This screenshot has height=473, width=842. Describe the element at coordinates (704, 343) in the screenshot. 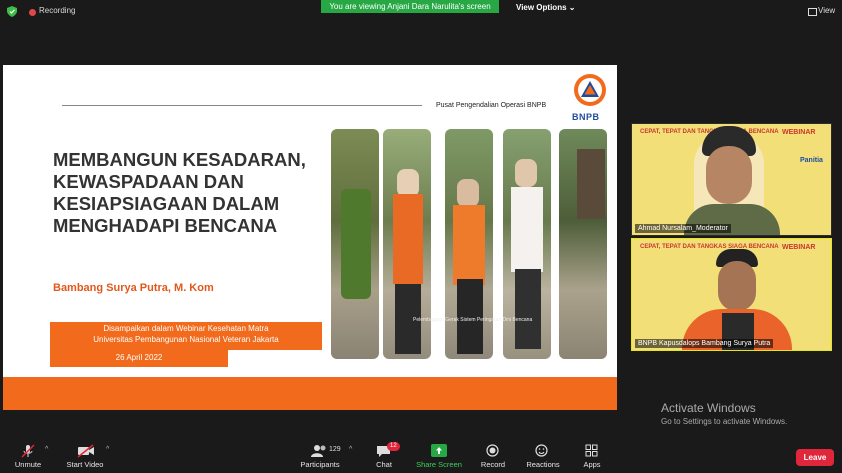

I see `participant-name: BNPB Kapusdalops Bambang Surya Putra` at that location.